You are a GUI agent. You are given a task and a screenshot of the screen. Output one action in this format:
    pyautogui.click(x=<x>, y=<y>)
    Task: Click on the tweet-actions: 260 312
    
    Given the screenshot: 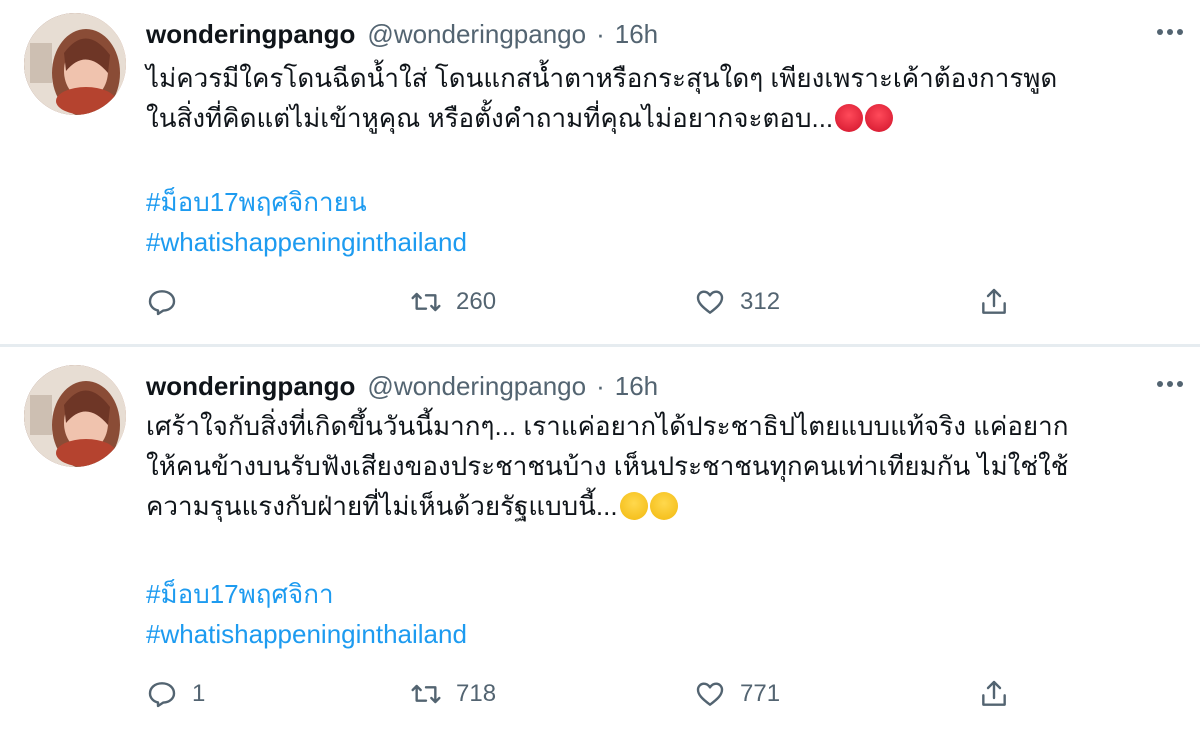 What is the action you would take?
    pyautogui.click(x=586, y=302)
    